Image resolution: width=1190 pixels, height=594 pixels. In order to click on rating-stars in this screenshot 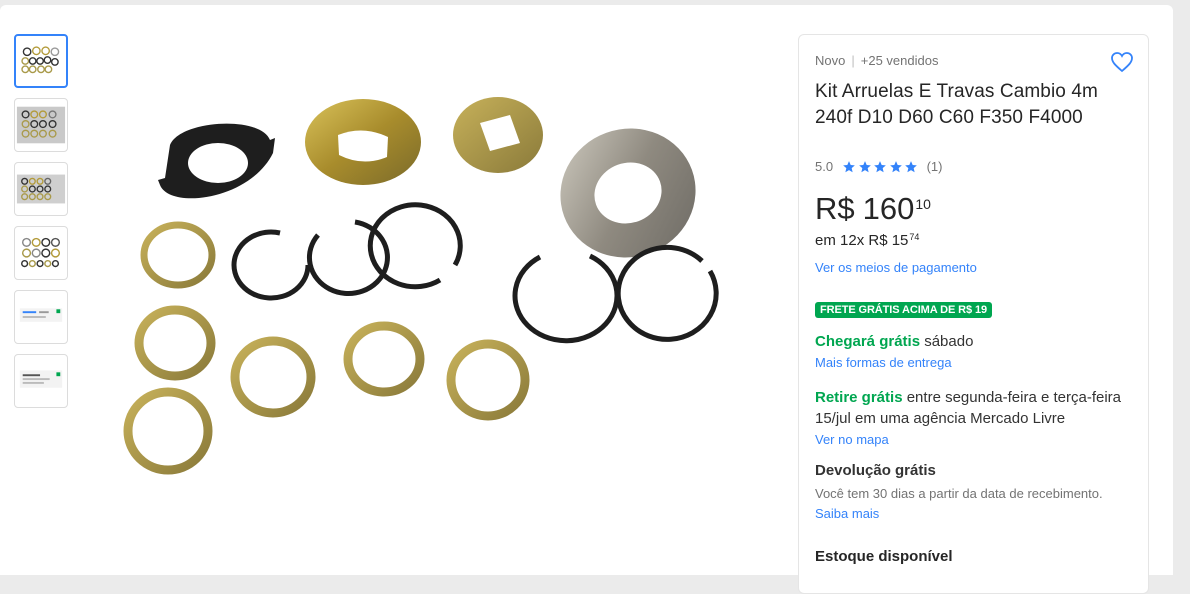, I will do `click(881, 167)`.